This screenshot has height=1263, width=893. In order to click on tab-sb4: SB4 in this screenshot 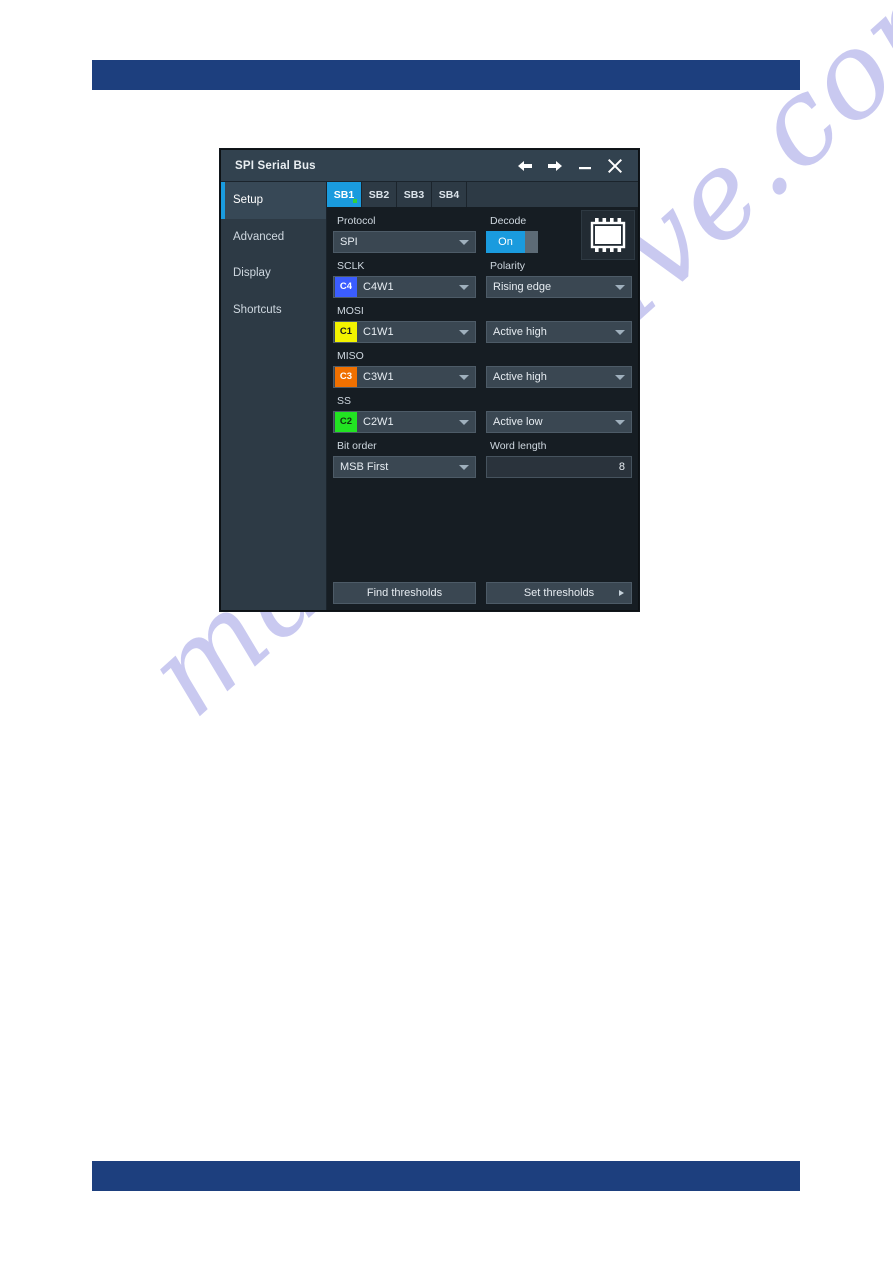, I will do `click(449, 194)`.